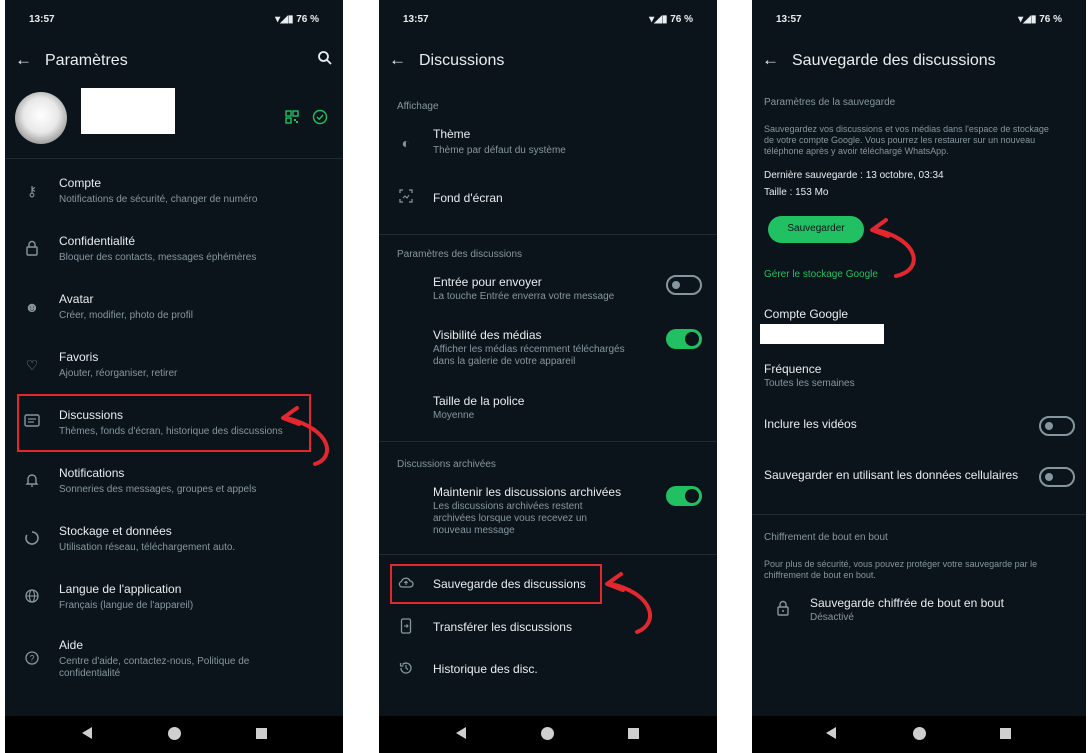 This screenshot has width=1090, height=753. What do you see at coordinates (822, 334) in the screenshot?
I see `google-account-redacted` at bounding box center [822, 334].